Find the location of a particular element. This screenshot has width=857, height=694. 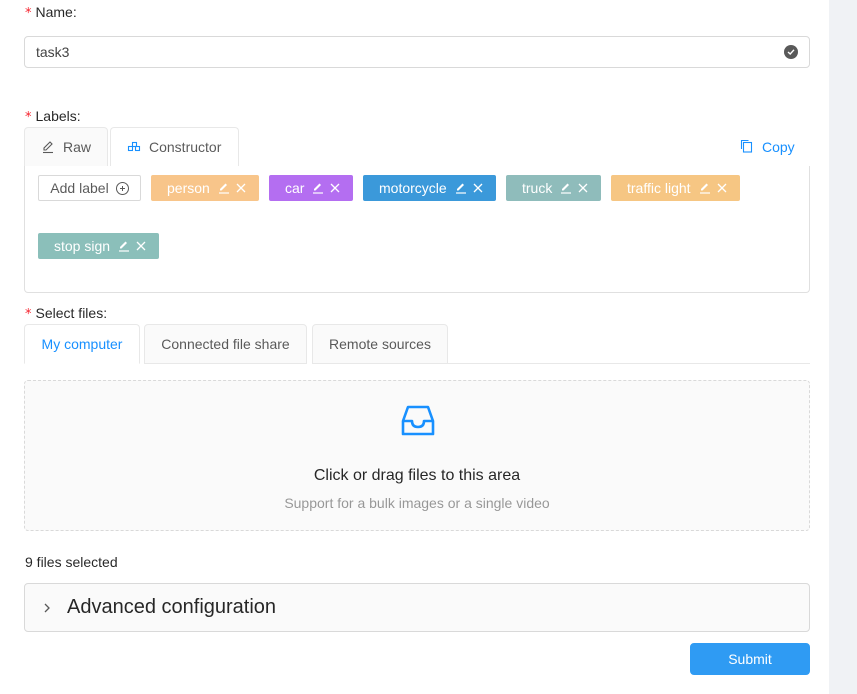

tab-constructor: Constructor is located at coordinates (174, 147).